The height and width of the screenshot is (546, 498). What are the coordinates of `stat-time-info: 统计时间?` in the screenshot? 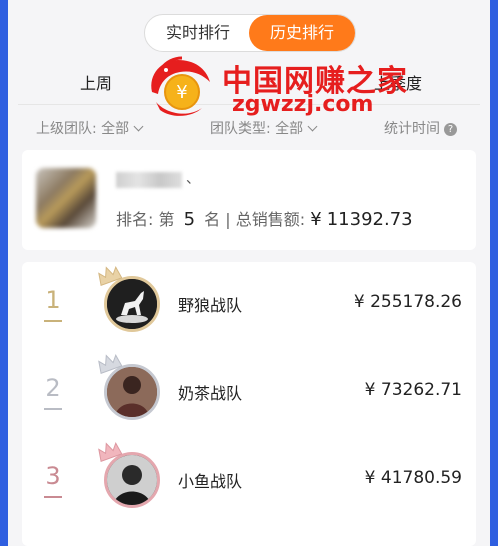 It's located at (420, 128).